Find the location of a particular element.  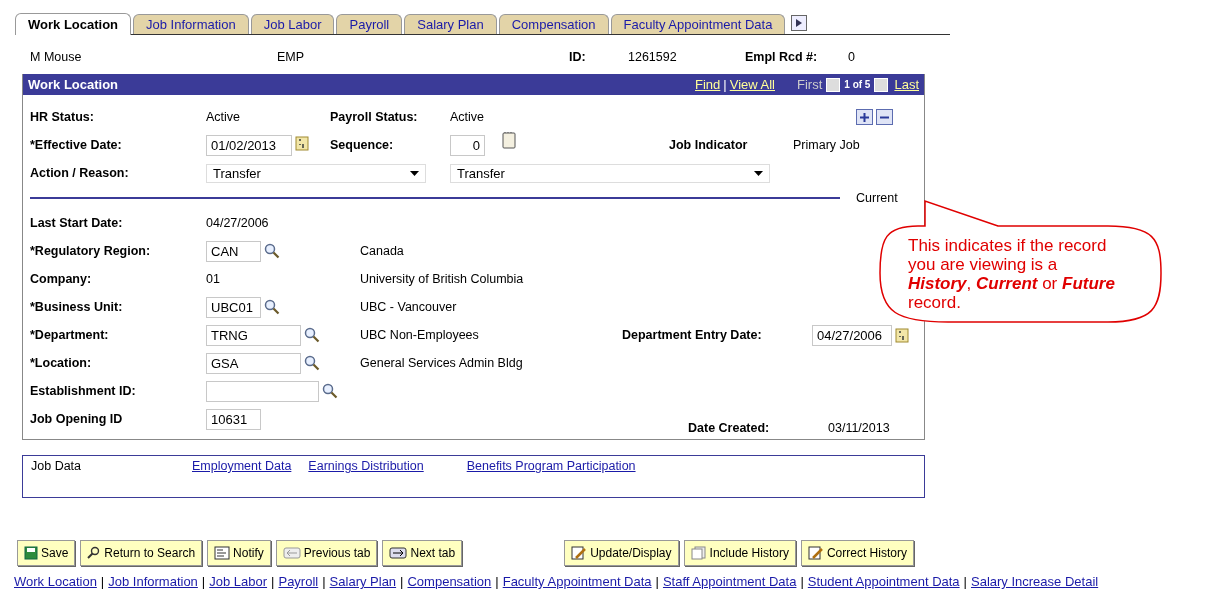

tab: Faculty Appointment Data is located at coordinates (698, 24).